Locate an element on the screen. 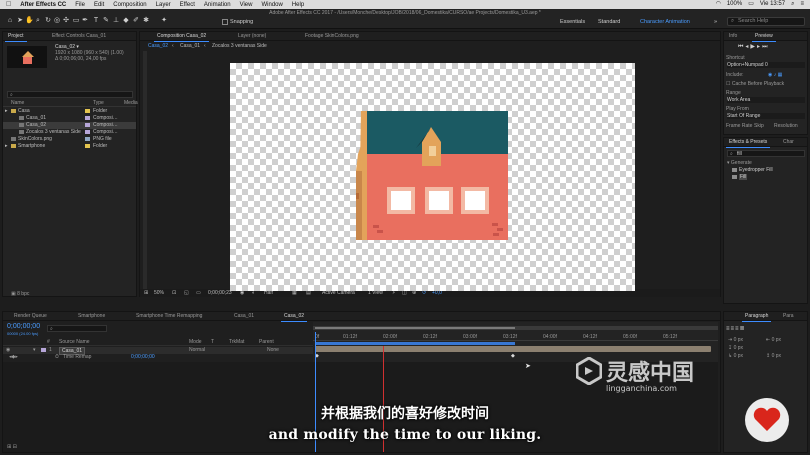 This screenshot has width=810, height=455. zoom-tool-icon: ⌕ is located at coordinates (38, 21).